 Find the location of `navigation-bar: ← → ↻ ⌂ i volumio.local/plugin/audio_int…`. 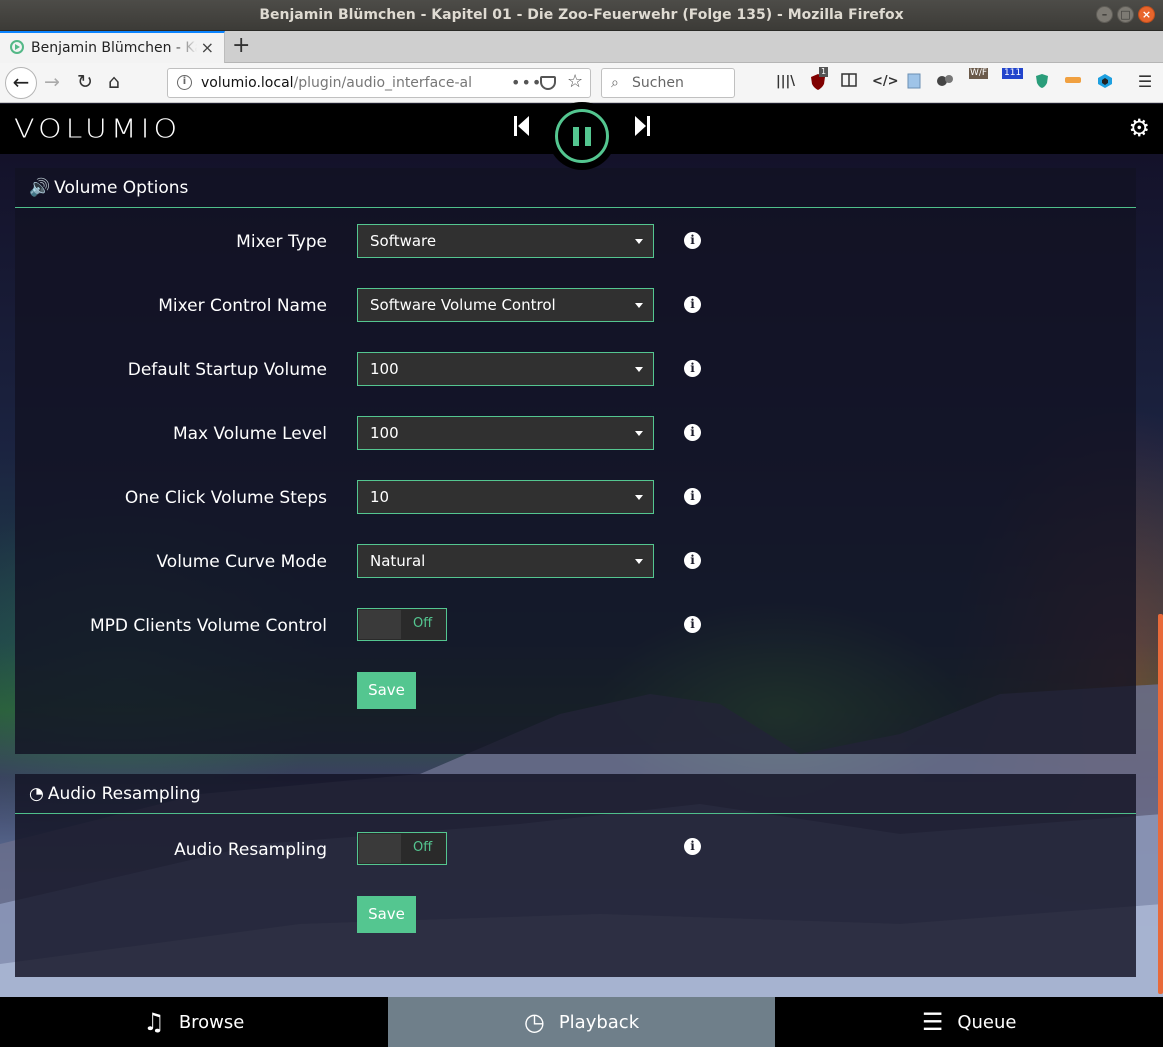

navigation-bar: ← → ↻ ⌂ i volumio.local/plugin/audio_int… is located at coordinates (581, 83).